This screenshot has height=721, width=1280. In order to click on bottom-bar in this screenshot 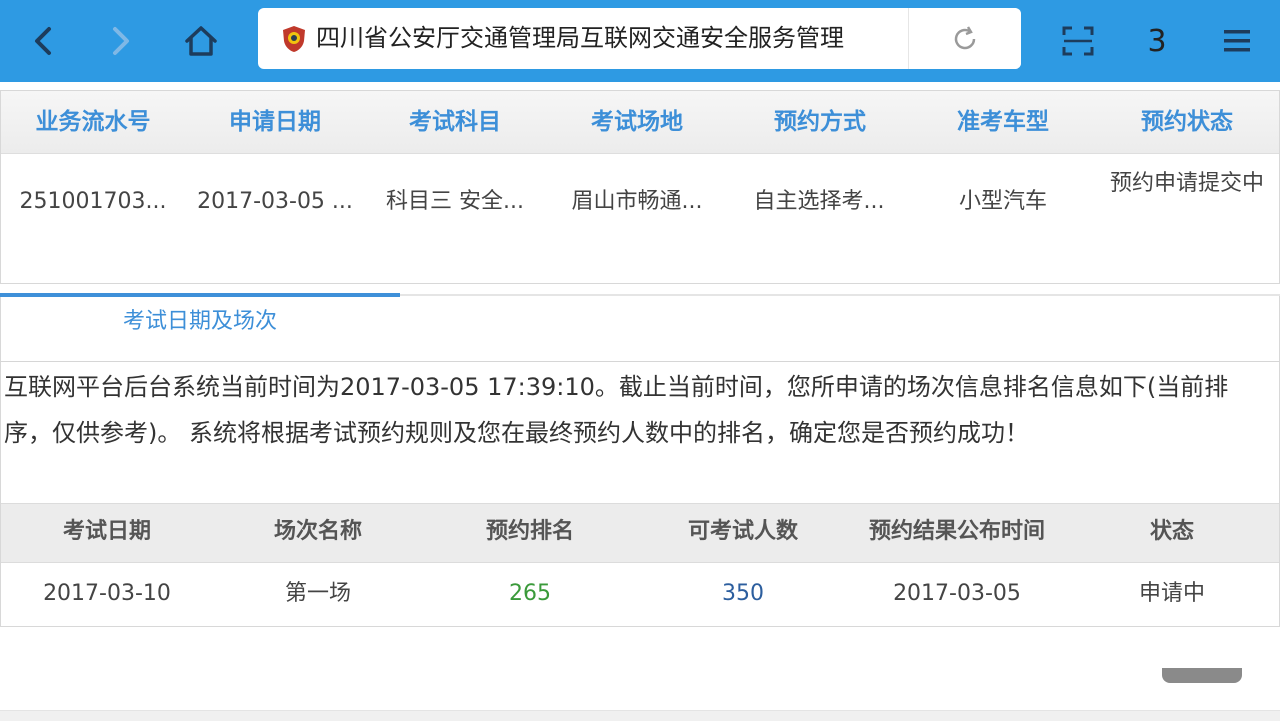, I will do `click(640, 715)`.